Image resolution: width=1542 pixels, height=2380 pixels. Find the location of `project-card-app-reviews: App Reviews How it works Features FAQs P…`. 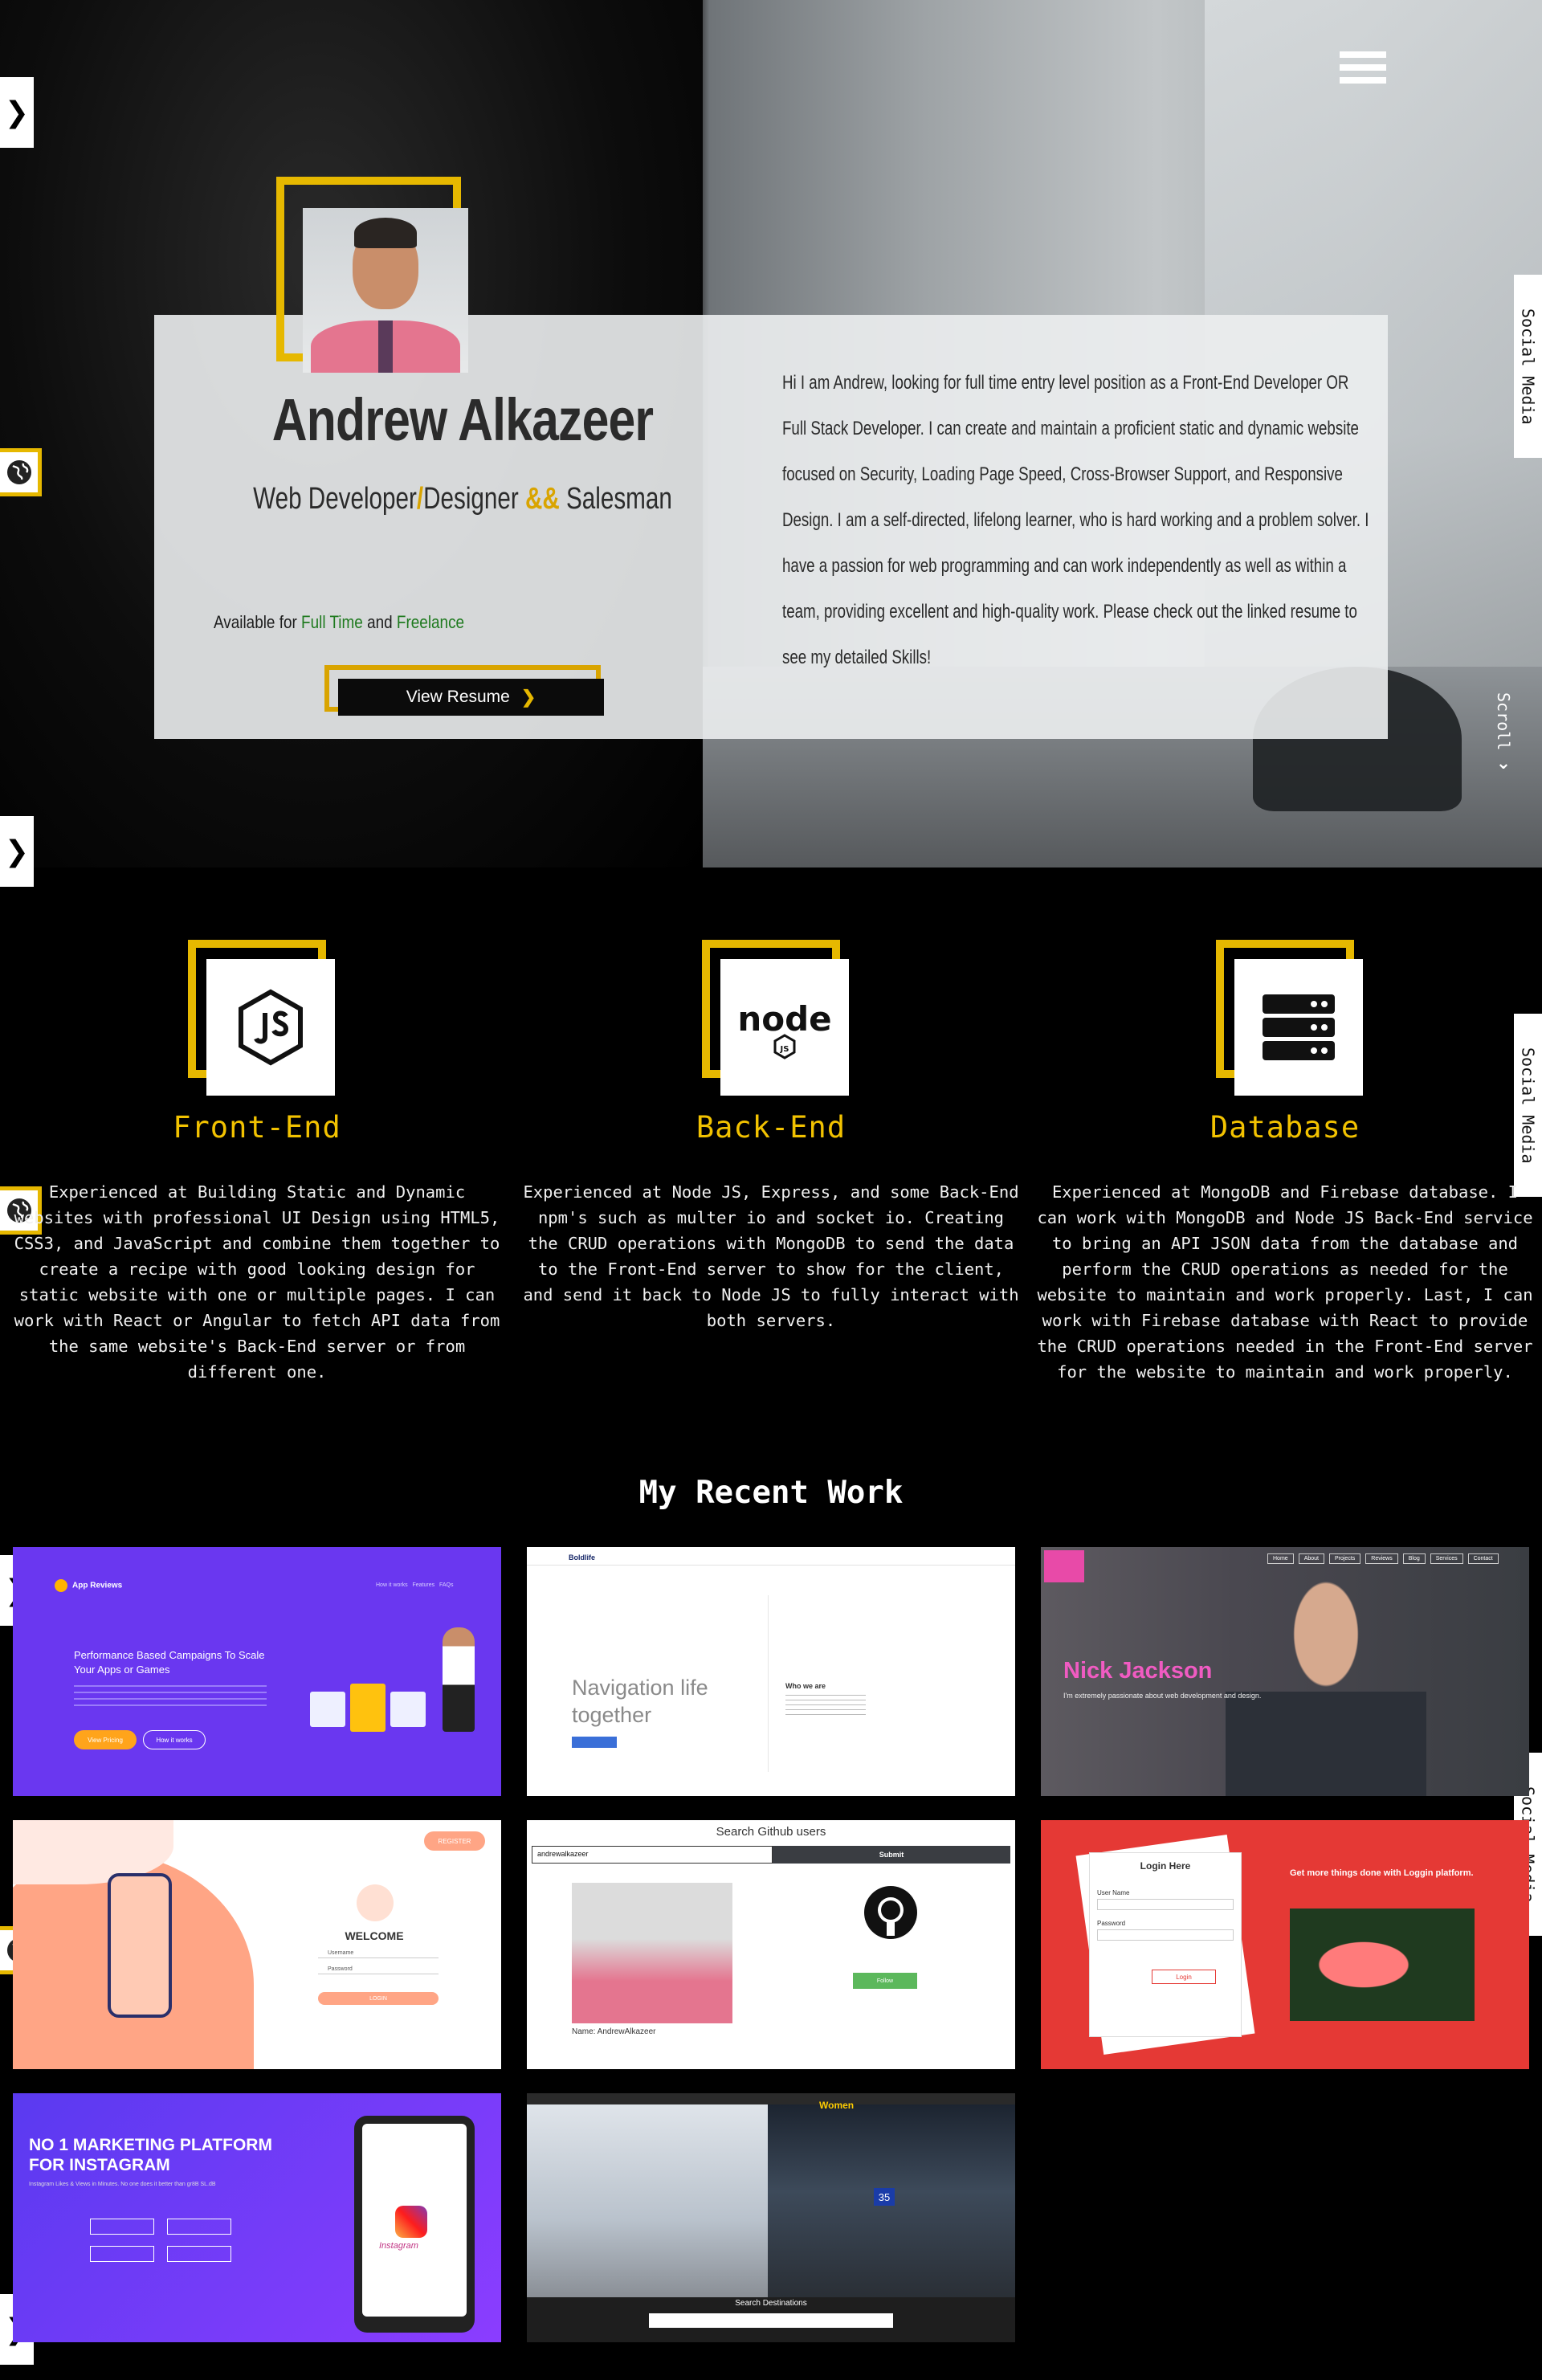

project-card-app-reviews: App Reviews How it works Features FAQs P… is located at coordinates (257, 1671).